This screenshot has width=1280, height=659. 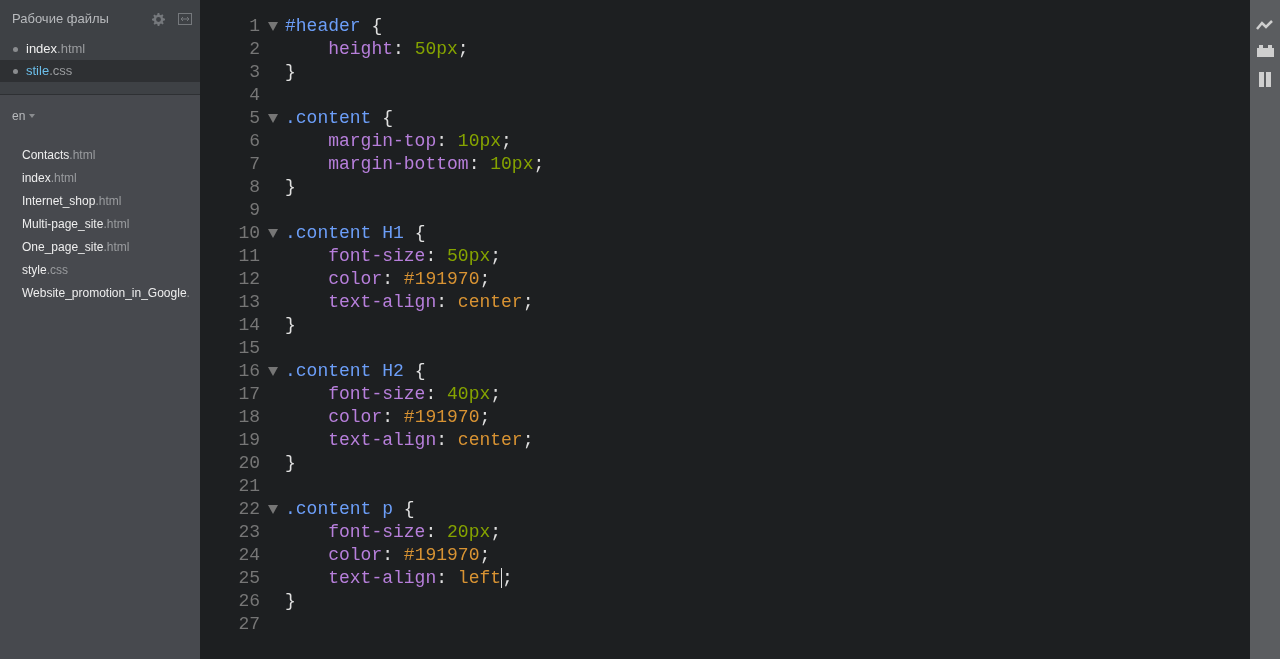 I want to click on line-number: 5, so click(x=254, y=118).